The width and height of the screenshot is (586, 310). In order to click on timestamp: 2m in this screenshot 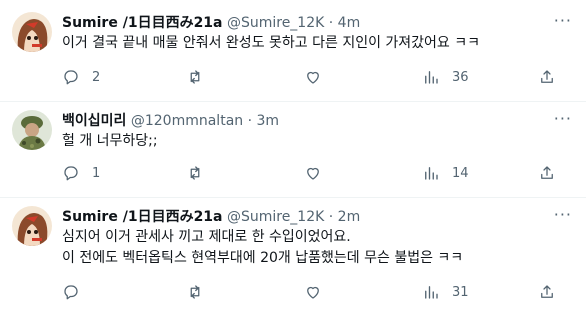, I will do `click(349, 217)`.